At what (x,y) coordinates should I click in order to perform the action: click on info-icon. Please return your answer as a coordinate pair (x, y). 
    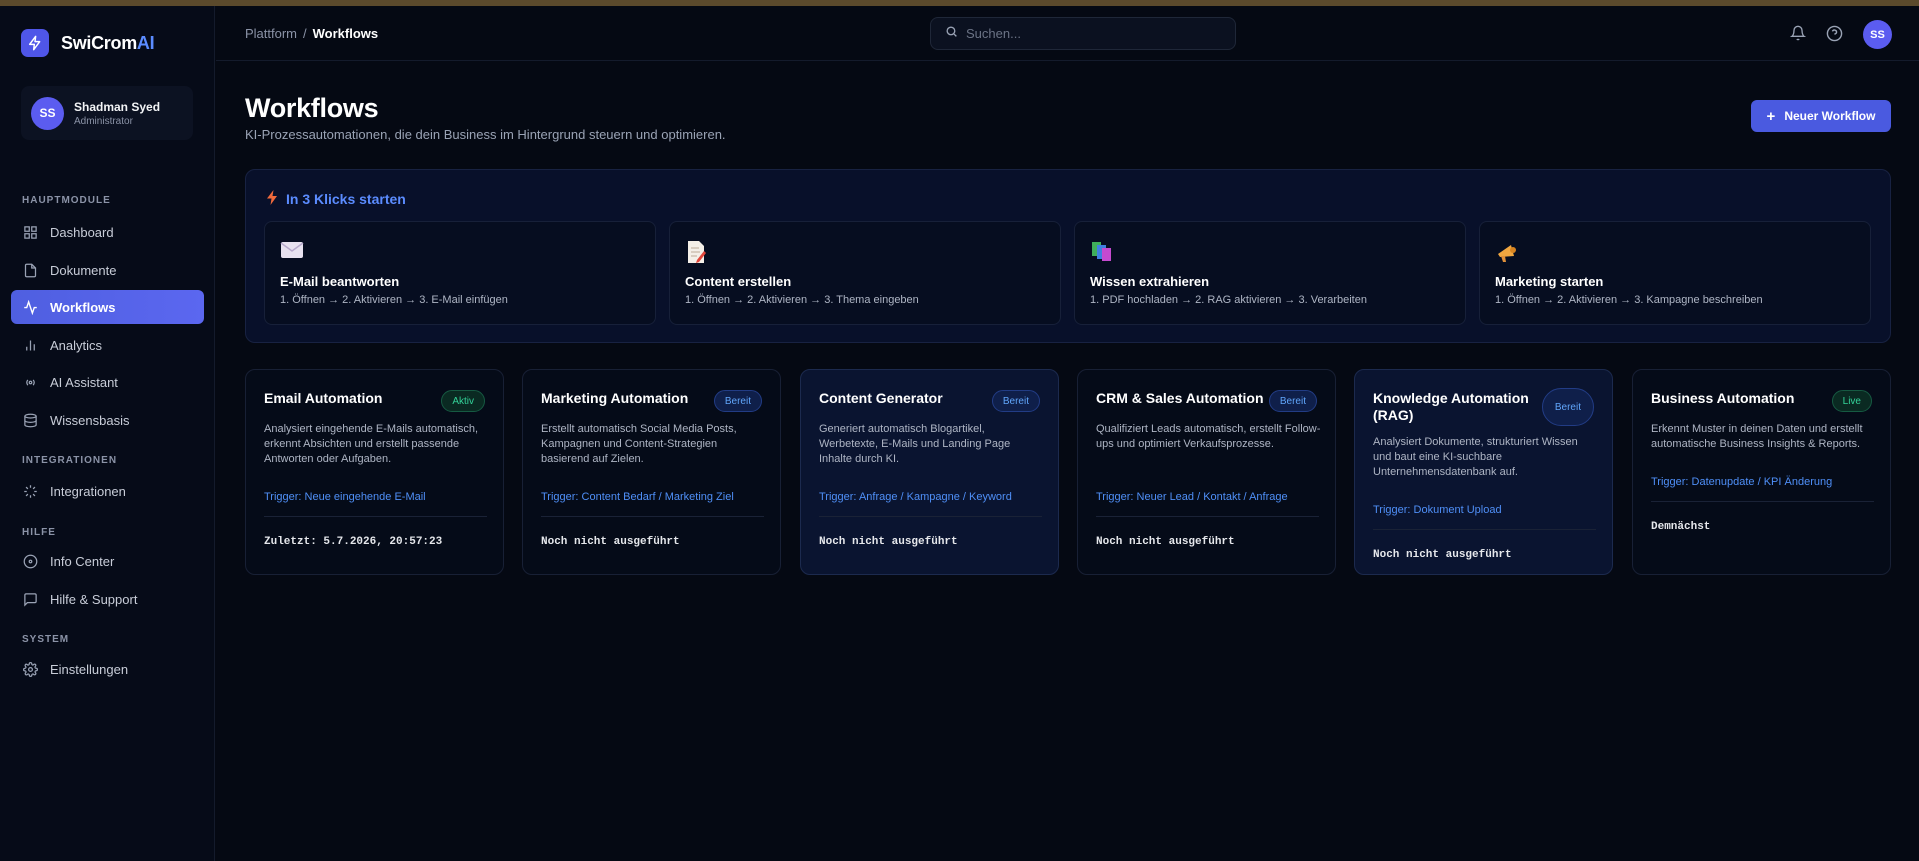
    Looking at the image, I should click on (30, 561).